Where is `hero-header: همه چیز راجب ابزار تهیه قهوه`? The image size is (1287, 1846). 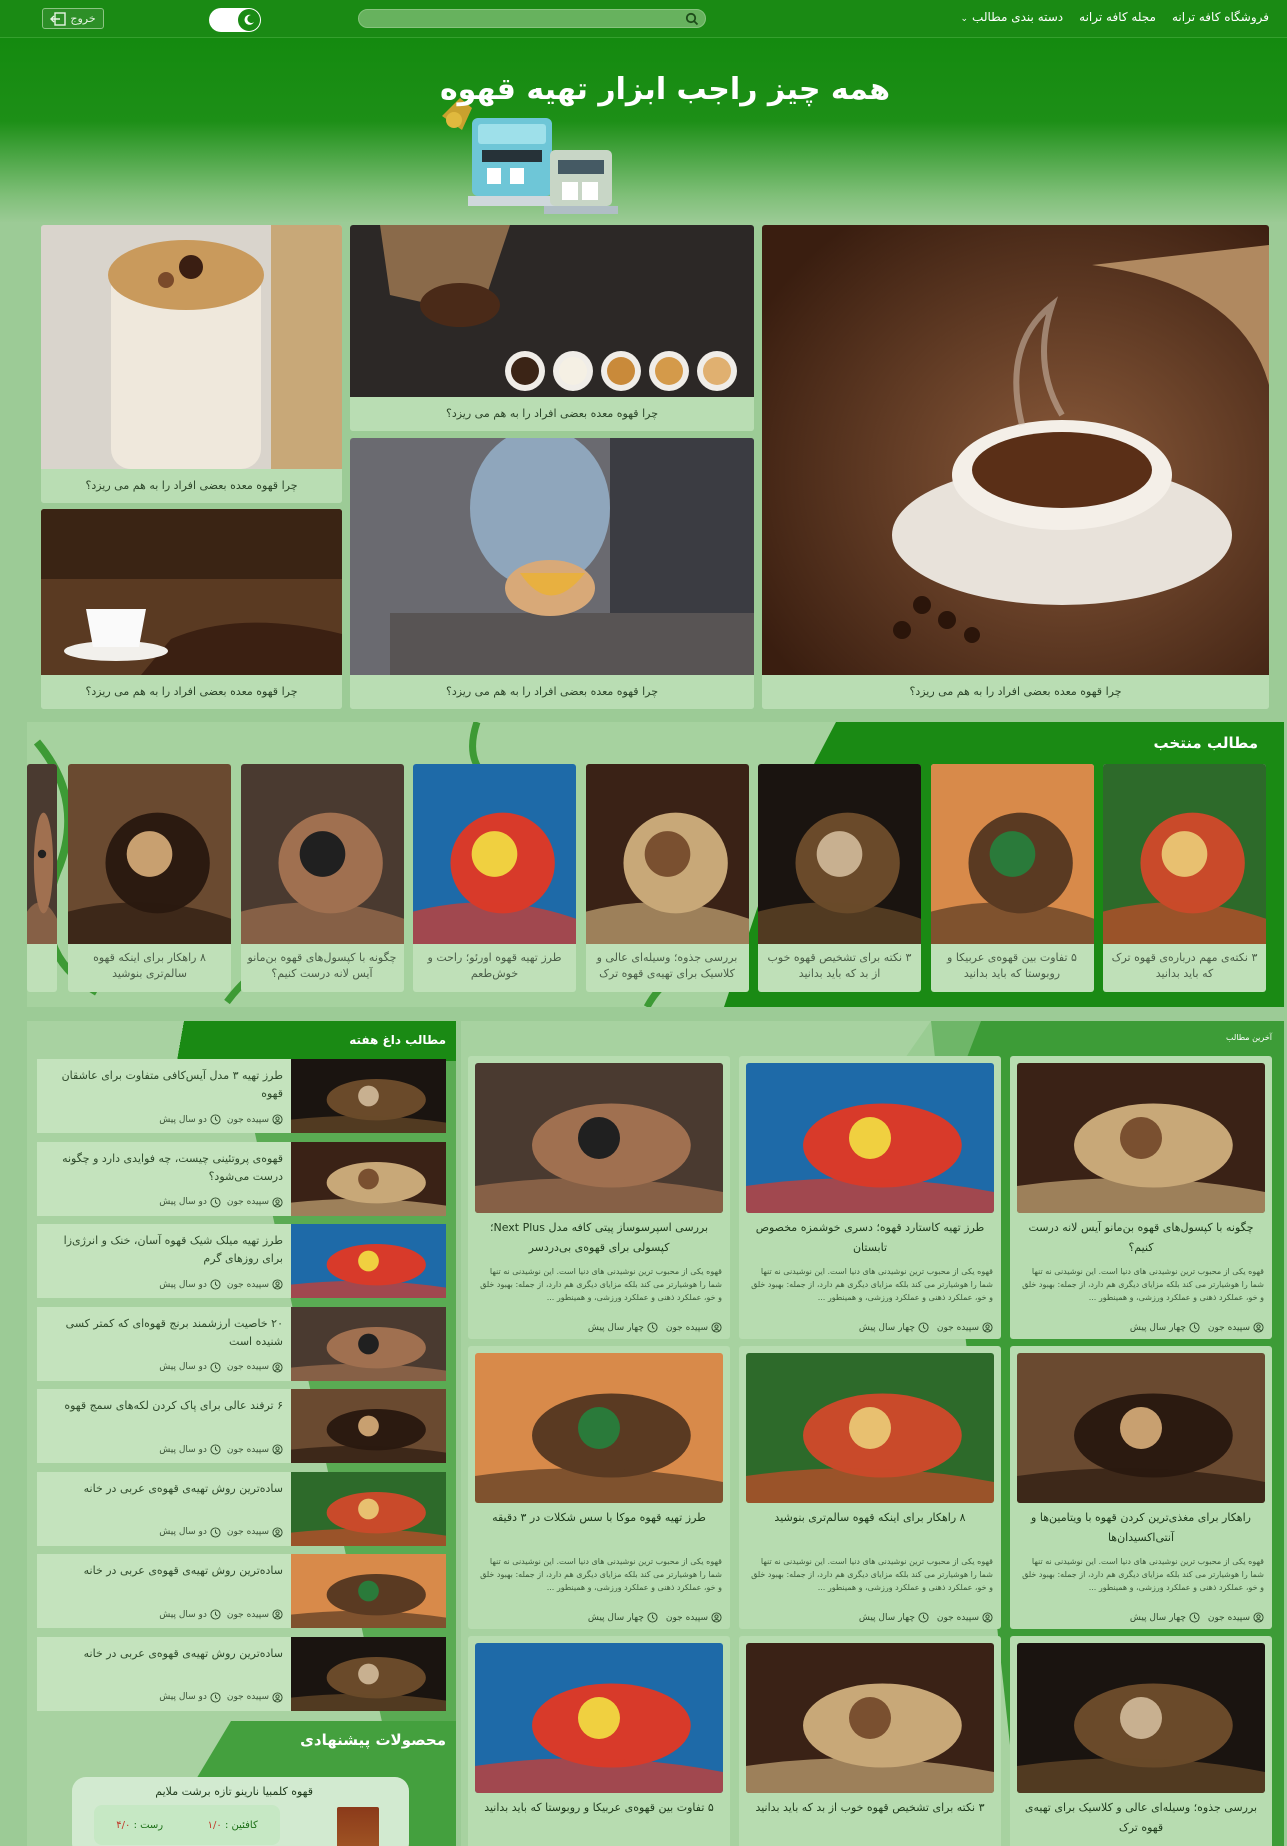
hero-header: همه چیز راجب ابزار تهیه قهوه is located at coordinates (643, 130).